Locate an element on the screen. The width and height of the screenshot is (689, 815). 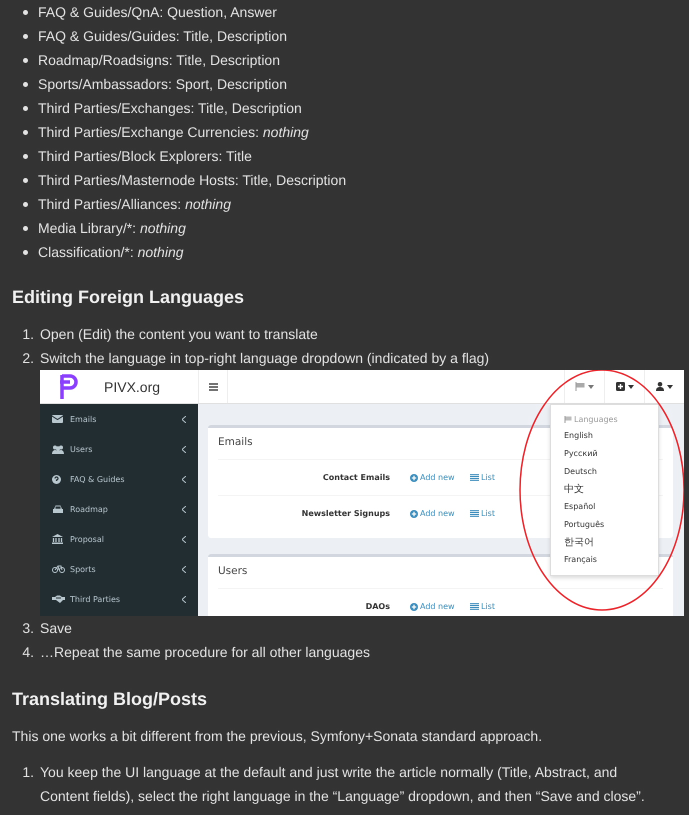
logo-icon is located at coordinates (69, 386).